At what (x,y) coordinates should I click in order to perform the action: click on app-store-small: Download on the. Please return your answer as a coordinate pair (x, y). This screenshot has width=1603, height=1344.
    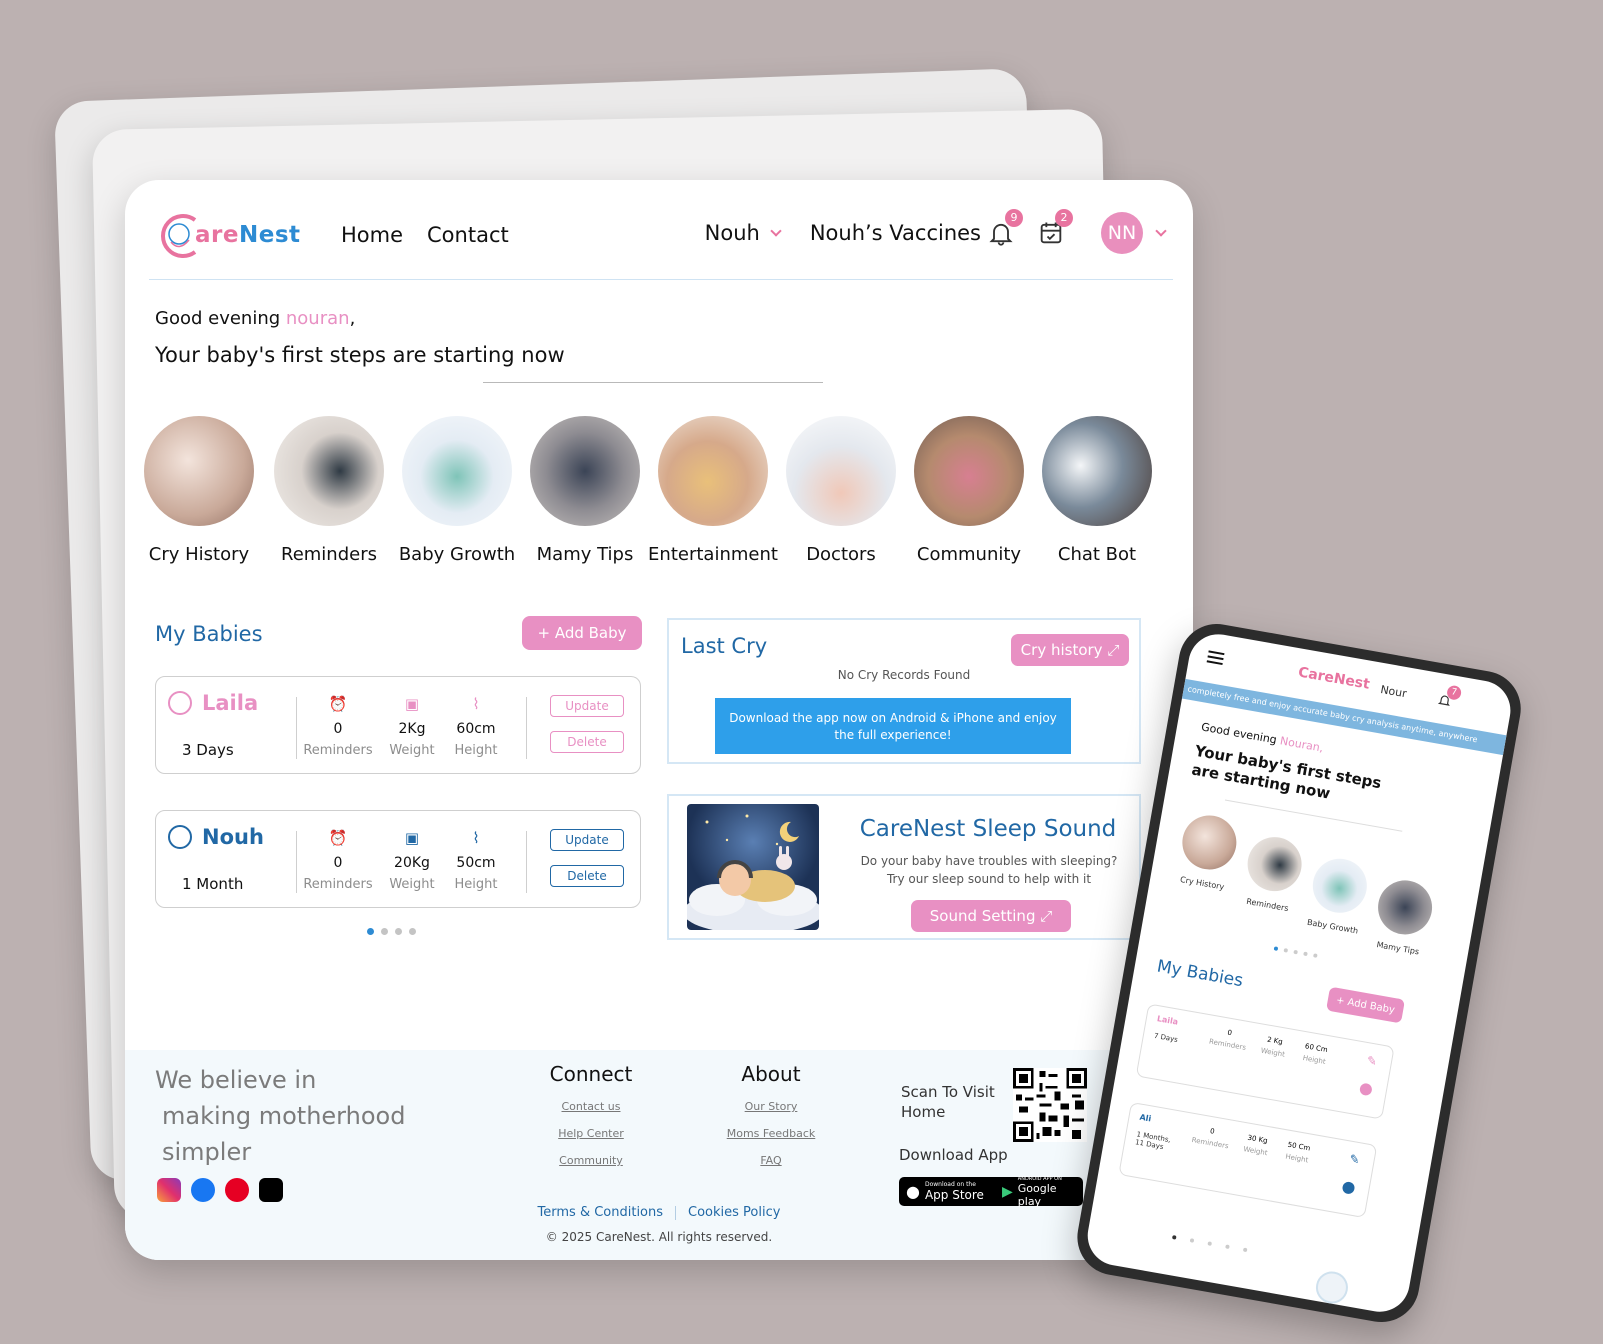
    Looking at the image, I should click on (950, 1184).